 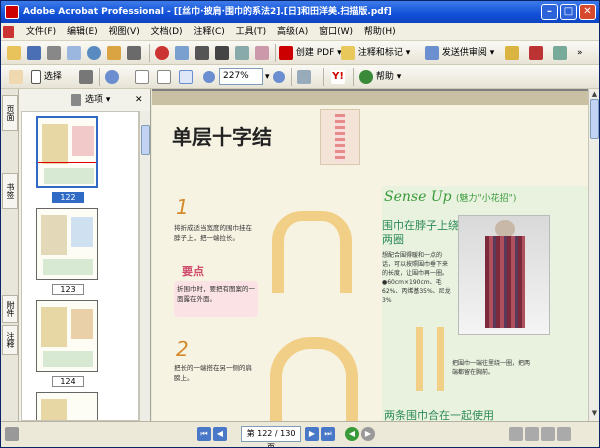 I want to click on menu-tools: 工具(T), so click(x=251, y=32).